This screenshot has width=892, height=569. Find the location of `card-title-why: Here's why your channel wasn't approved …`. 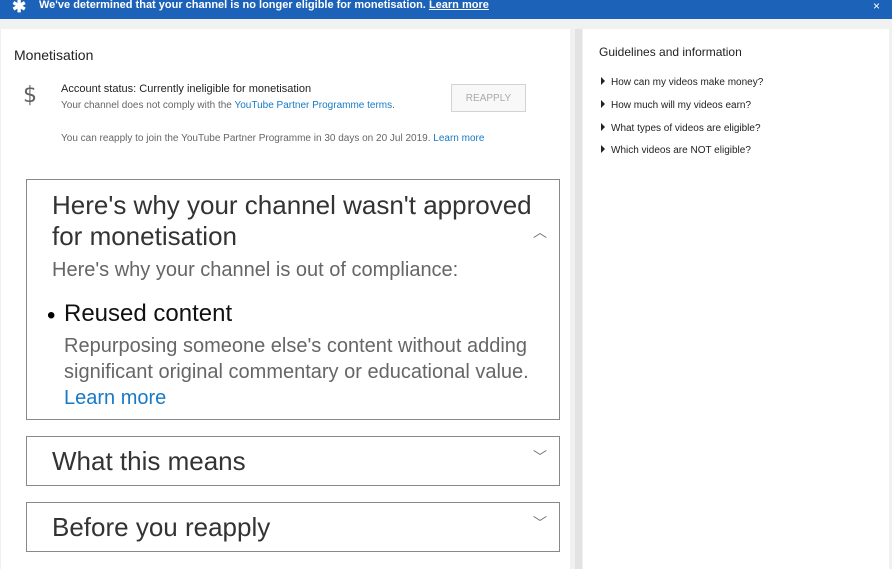

card-title-why: Here's why your channel wasn't approved … is located at coordinates (302, 221).